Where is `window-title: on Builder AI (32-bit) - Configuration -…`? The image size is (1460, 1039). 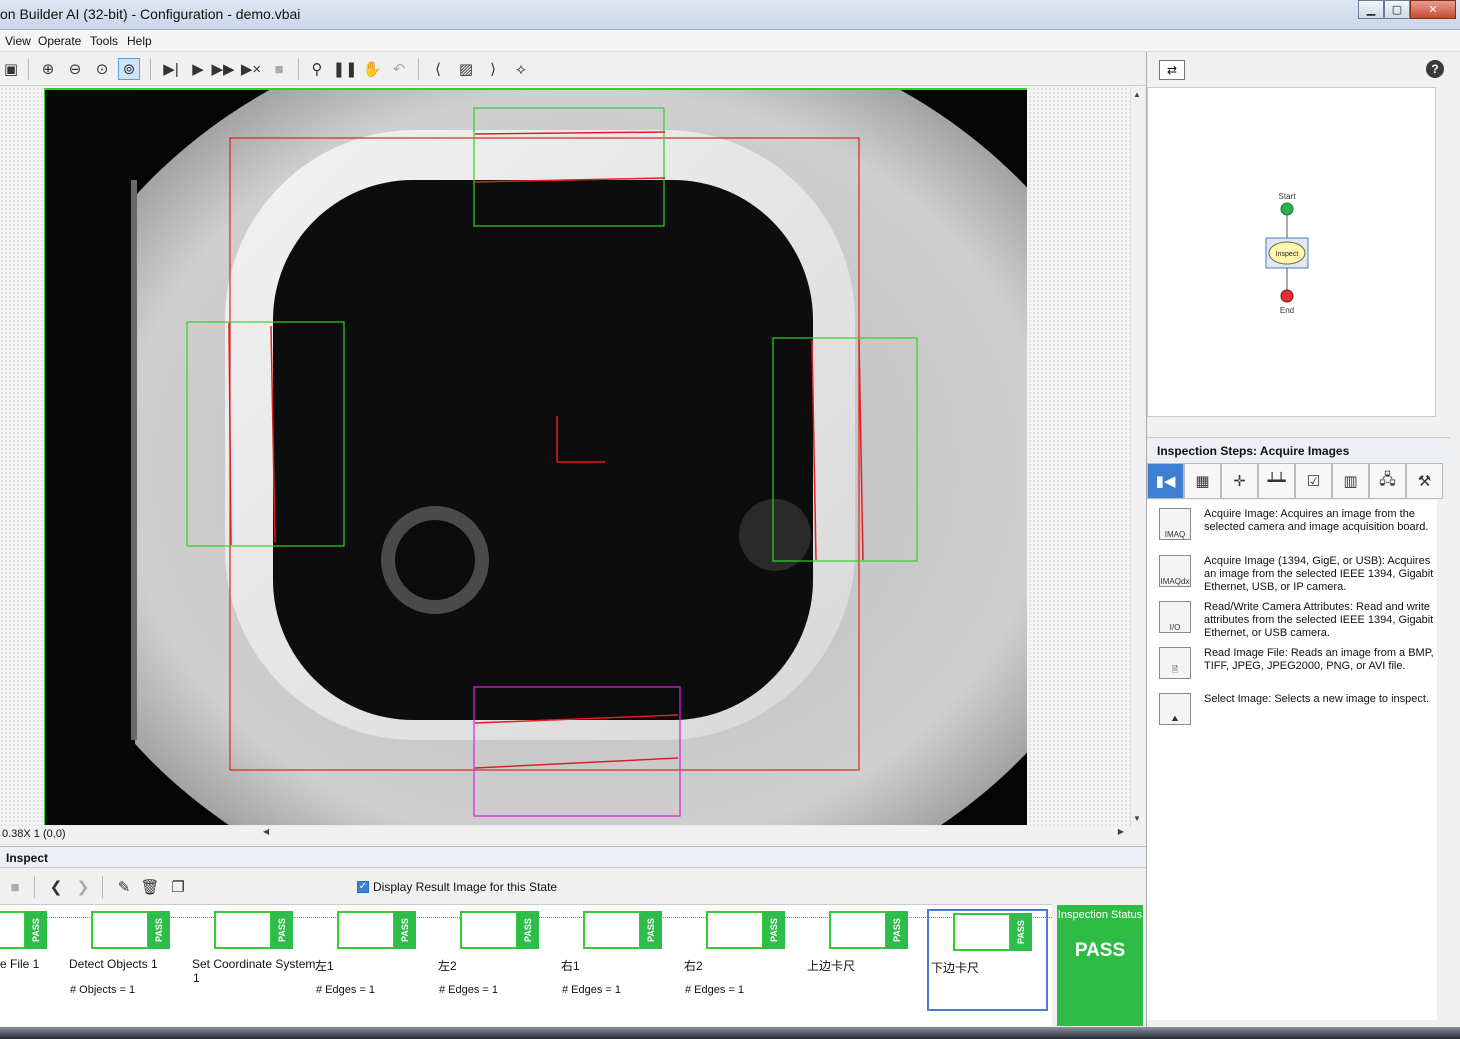
window-title: on Builder AI (32-bit) - Configuration -… is located at coordinates (150, 14).